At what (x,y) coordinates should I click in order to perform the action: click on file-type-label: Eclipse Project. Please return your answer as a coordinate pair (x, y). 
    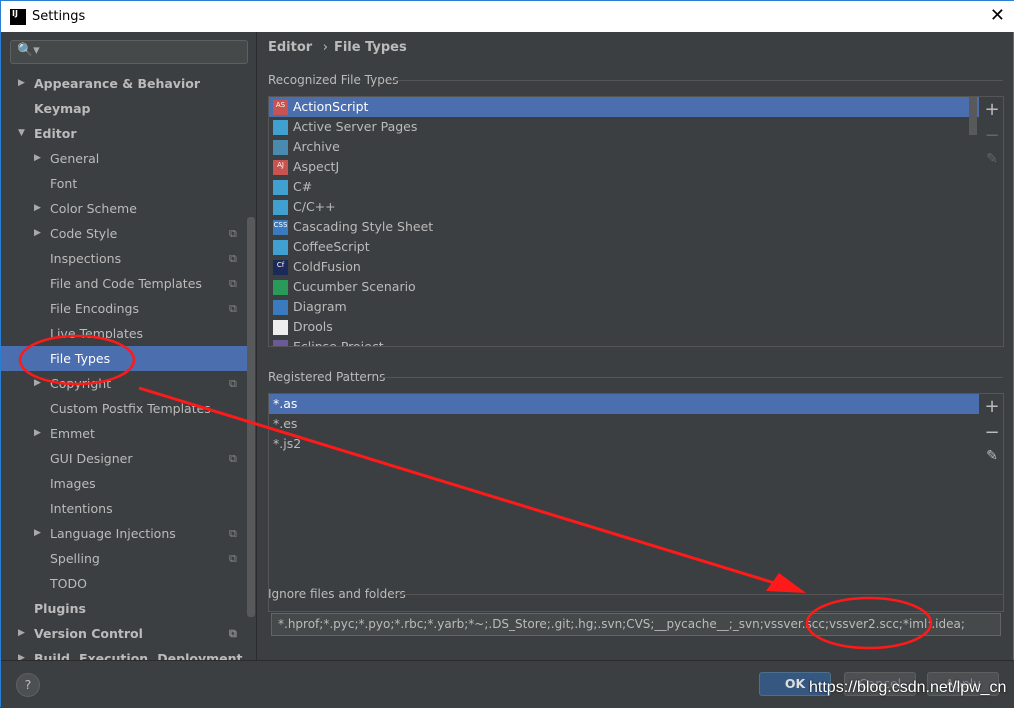
    Looking at the image, I should click on (338, 343).